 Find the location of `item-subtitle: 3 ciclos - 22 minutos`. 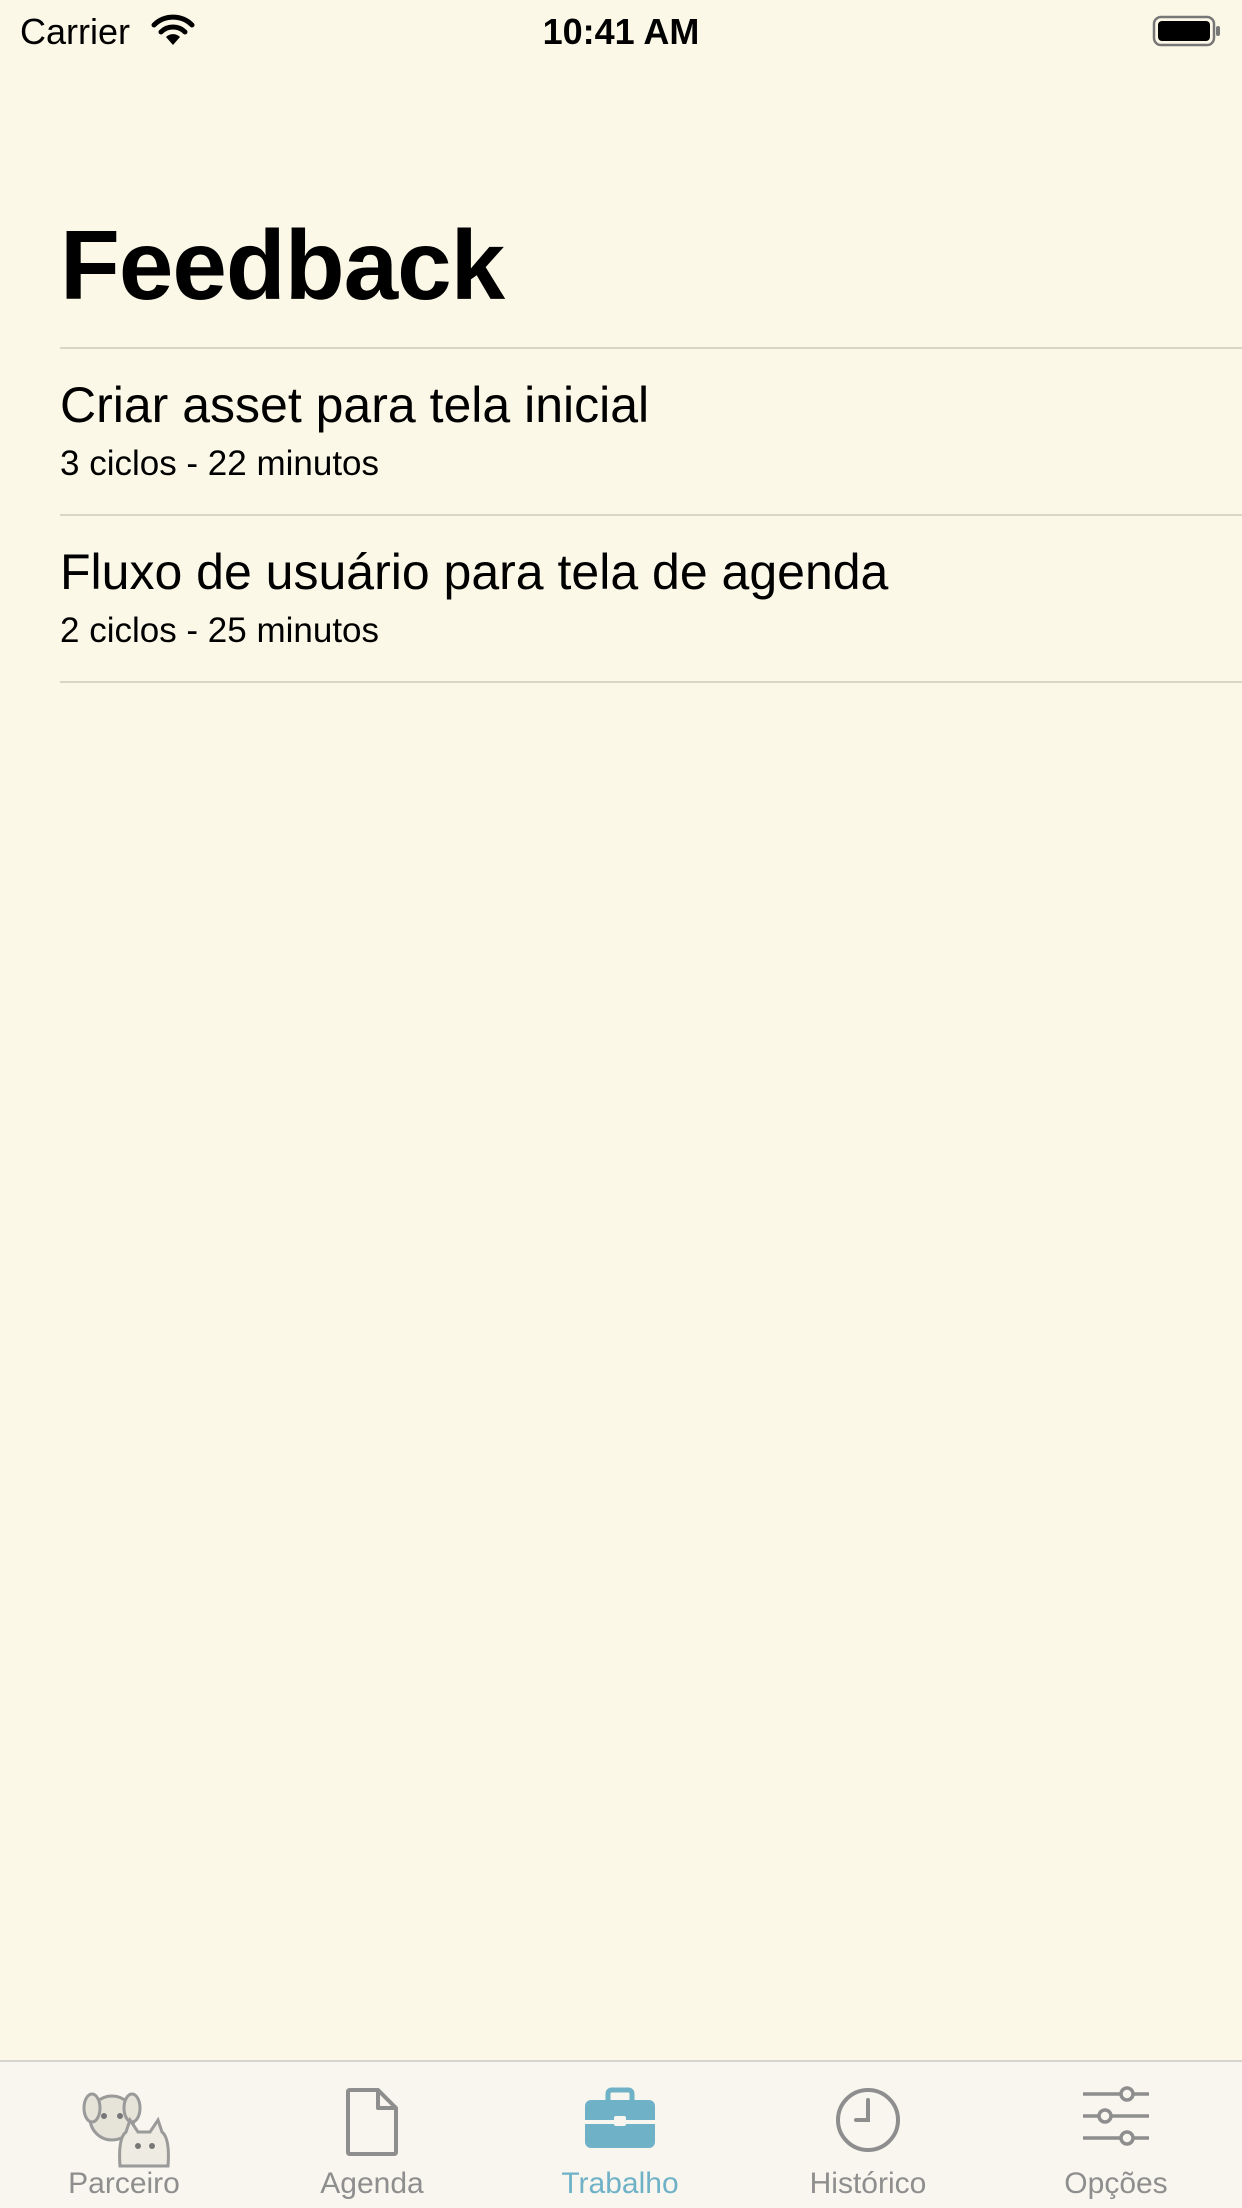

item-subtitle: 3 ciclos - 22 minutos is located at coordinates (220, 463).